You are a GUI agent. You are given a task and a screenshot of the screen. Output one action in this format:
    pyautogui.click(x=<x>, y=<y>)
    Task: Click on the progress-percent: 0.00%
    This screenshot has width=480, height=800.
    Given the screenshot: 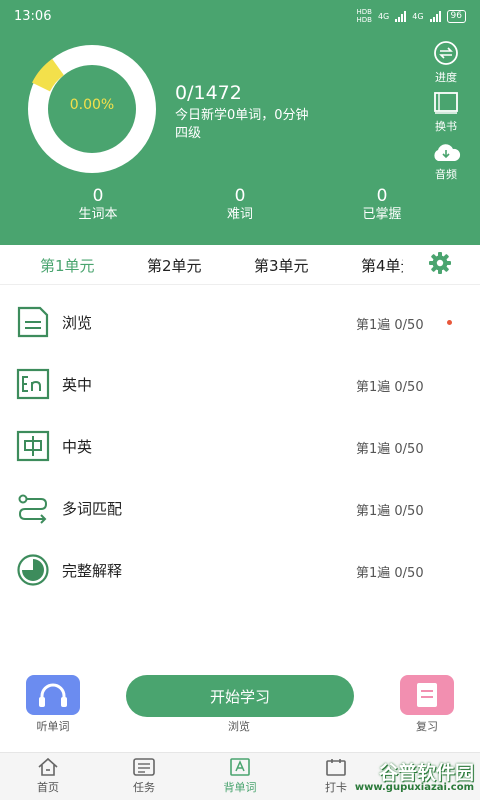 What is the action you would take?
    pyautogui.click(x=92, y=105)
    